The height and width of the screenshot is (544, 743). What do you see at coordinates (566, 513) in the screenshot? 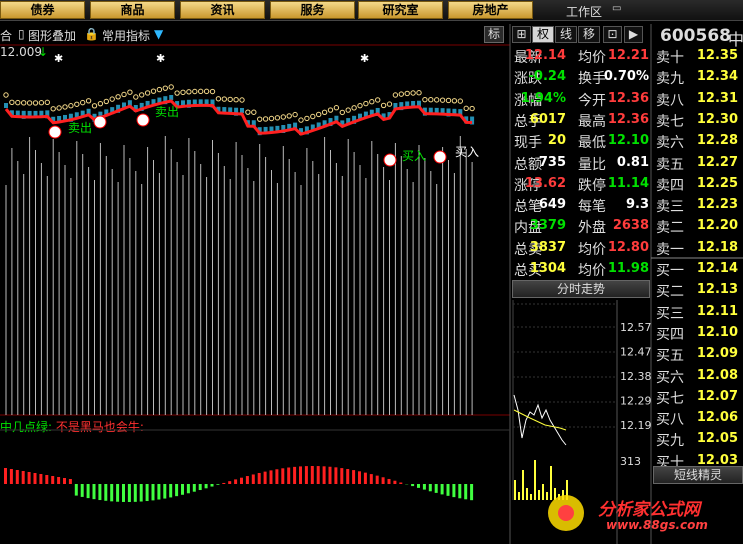
I see `watermark-logo` at bounding box center [566, 513].